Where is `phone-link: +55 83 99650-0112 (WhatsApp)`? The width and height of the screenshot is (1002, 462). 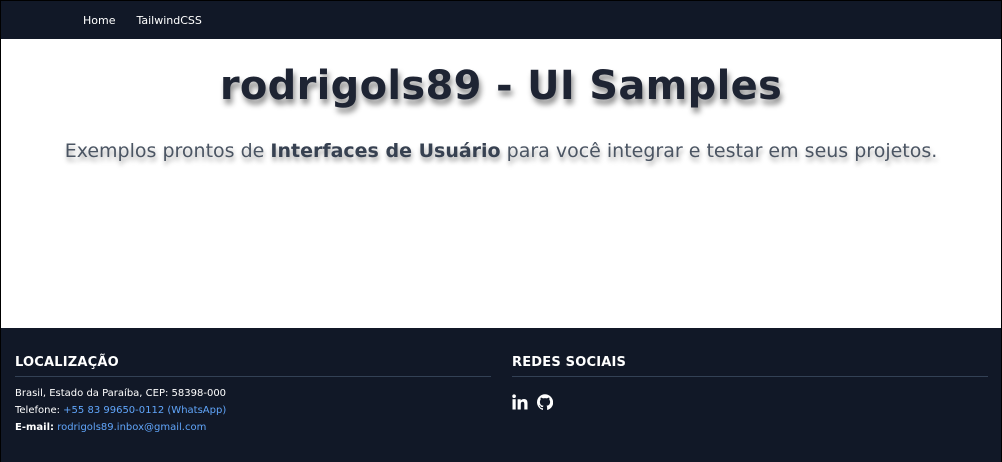
phone-link: +55 83 99650-0112 (WhatsApp) is located at coordinates (144, 410).